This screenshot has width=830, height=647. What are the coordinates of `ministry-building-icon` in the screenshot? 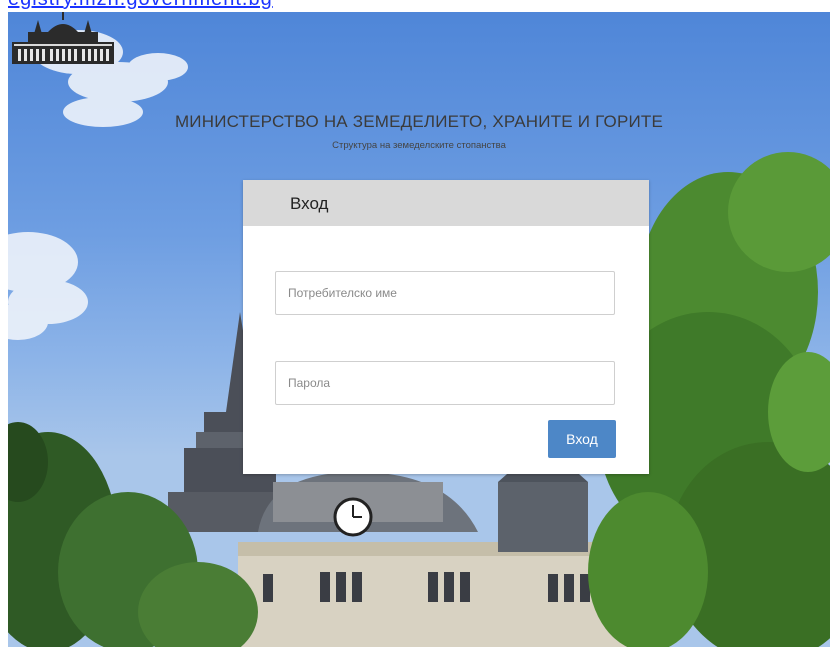 It's located at (63, 38).